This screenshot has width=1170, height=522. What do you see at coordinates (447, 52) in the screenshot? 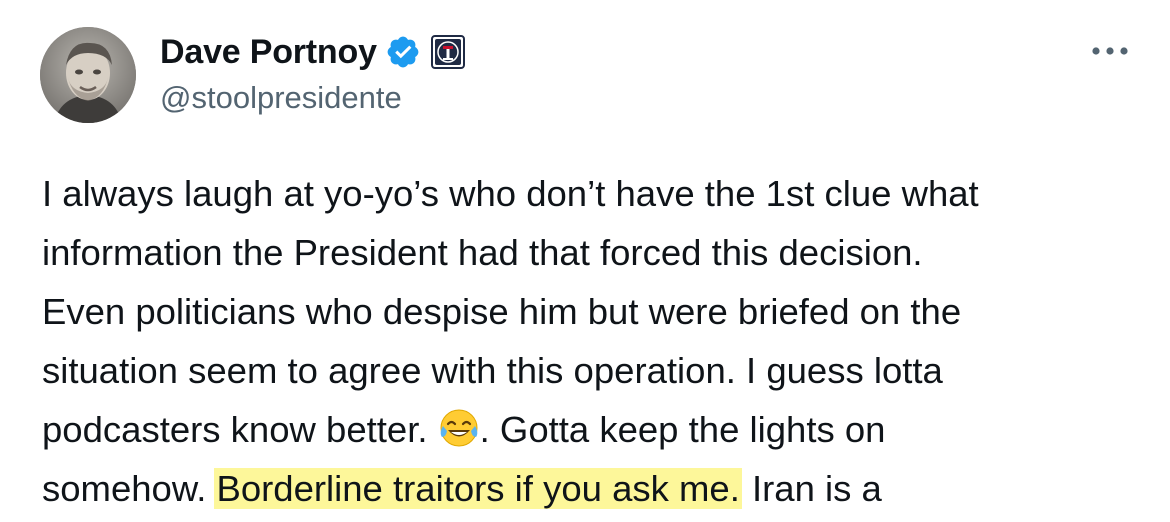
I see `barstool-logo-icon` at bounding box center [447, 52].